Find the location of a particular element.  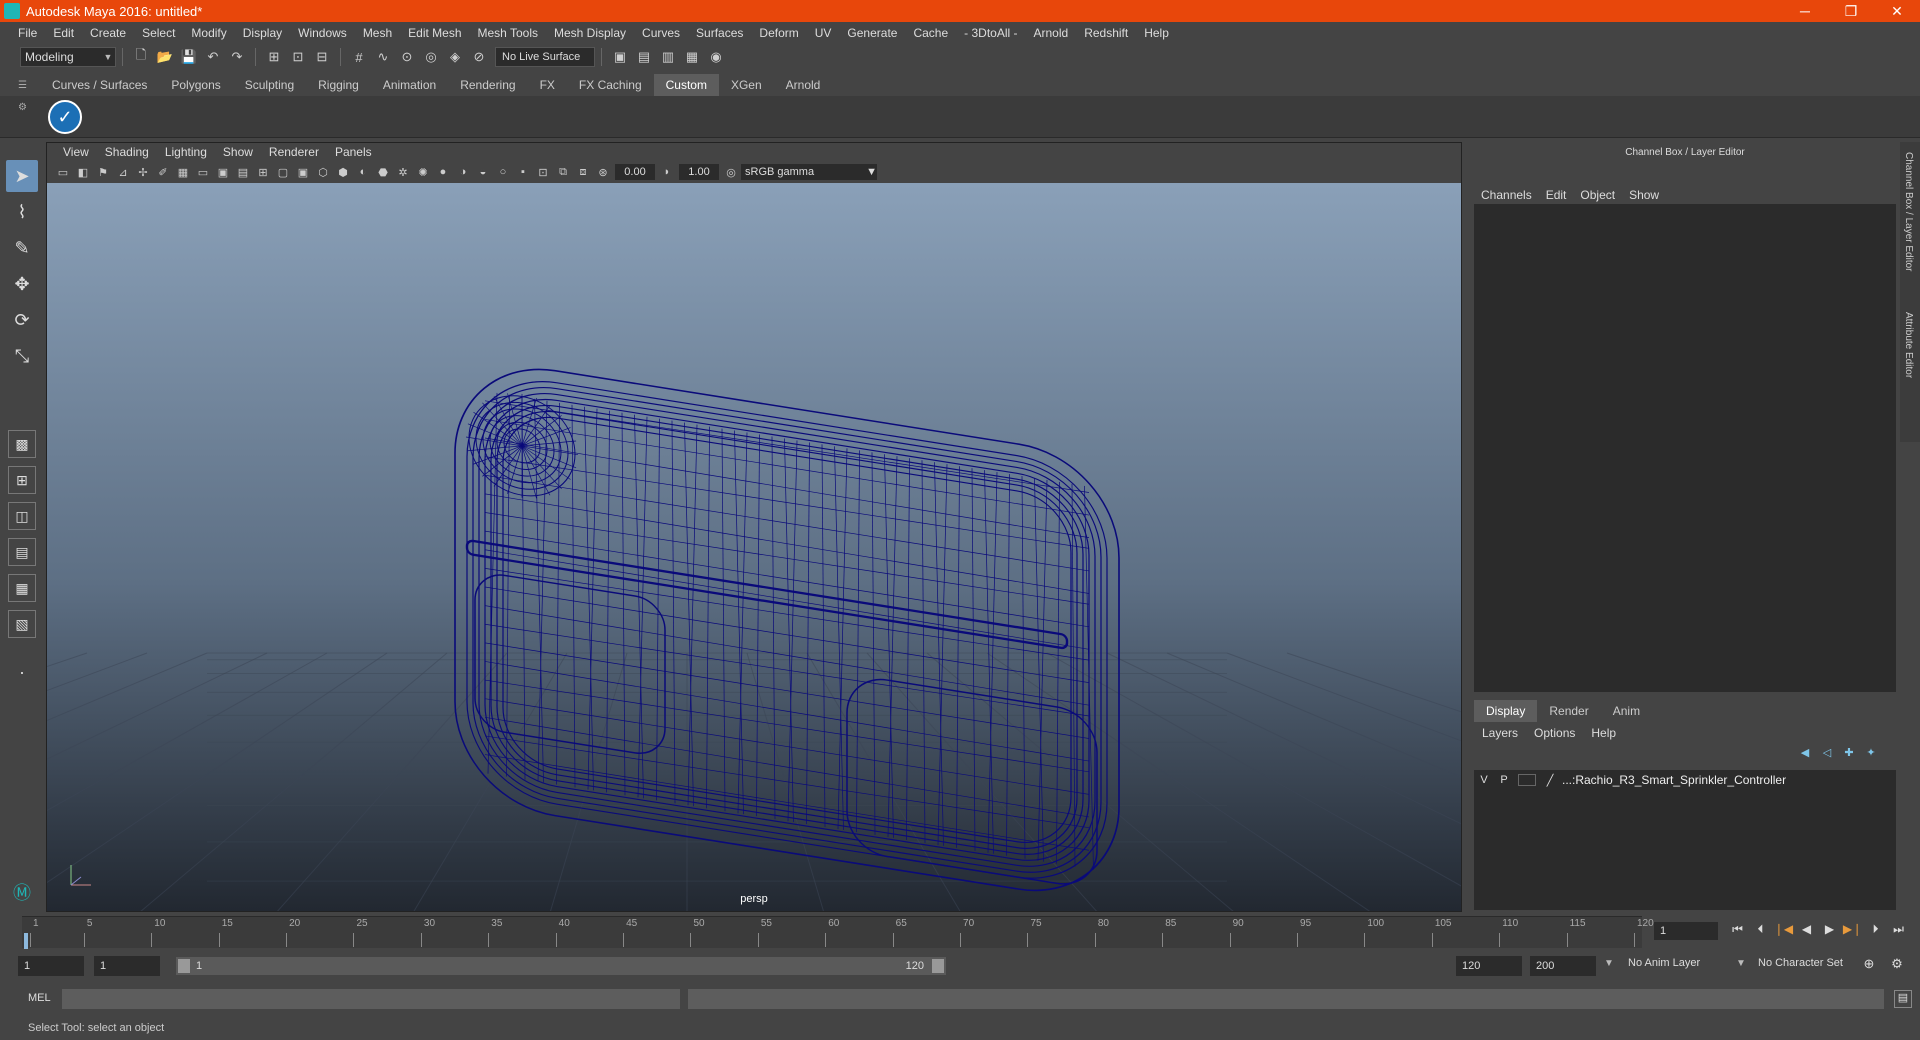

preferences-icon: ⚙ is located at coordinates (1897, 965).